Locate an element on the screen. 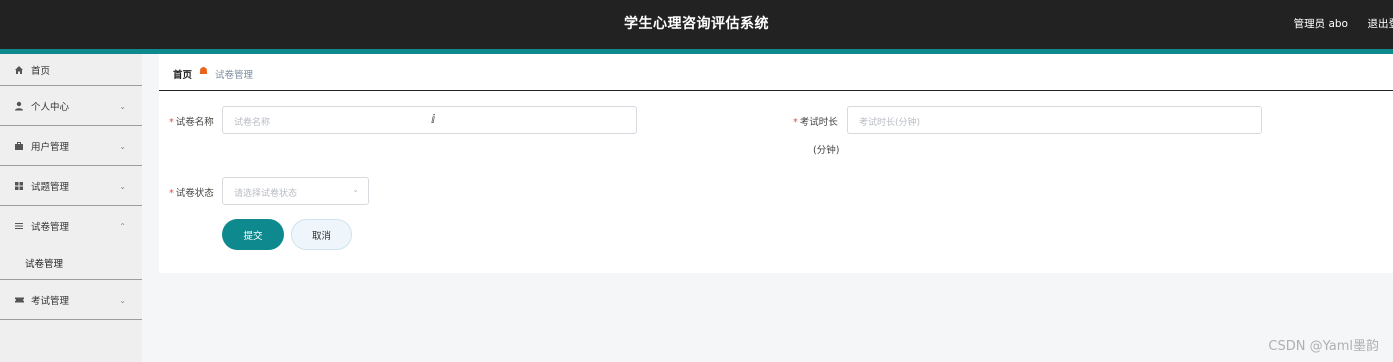 The width and height of the screenshot is (1393, 362). paper-name-placeholder: 试卷名称 is located at coordinates (252, 123).